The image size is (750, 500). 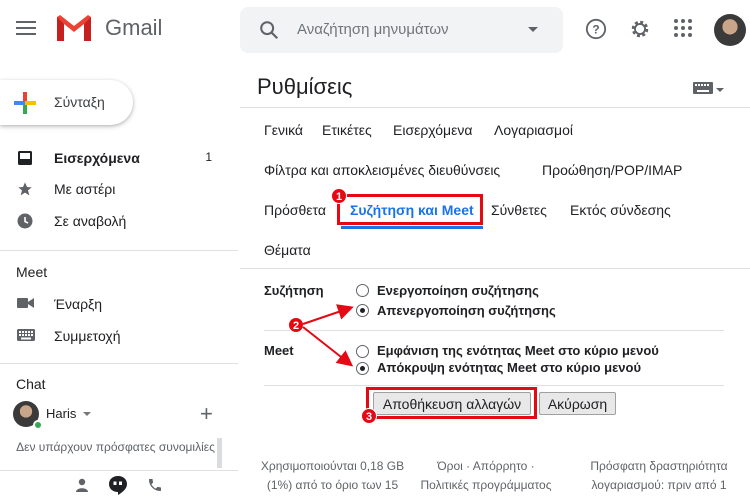 What do you see at coordinates (410, 209) in the screenshot?
I see `highlight-box-tab` at bounding box center [410, 209].